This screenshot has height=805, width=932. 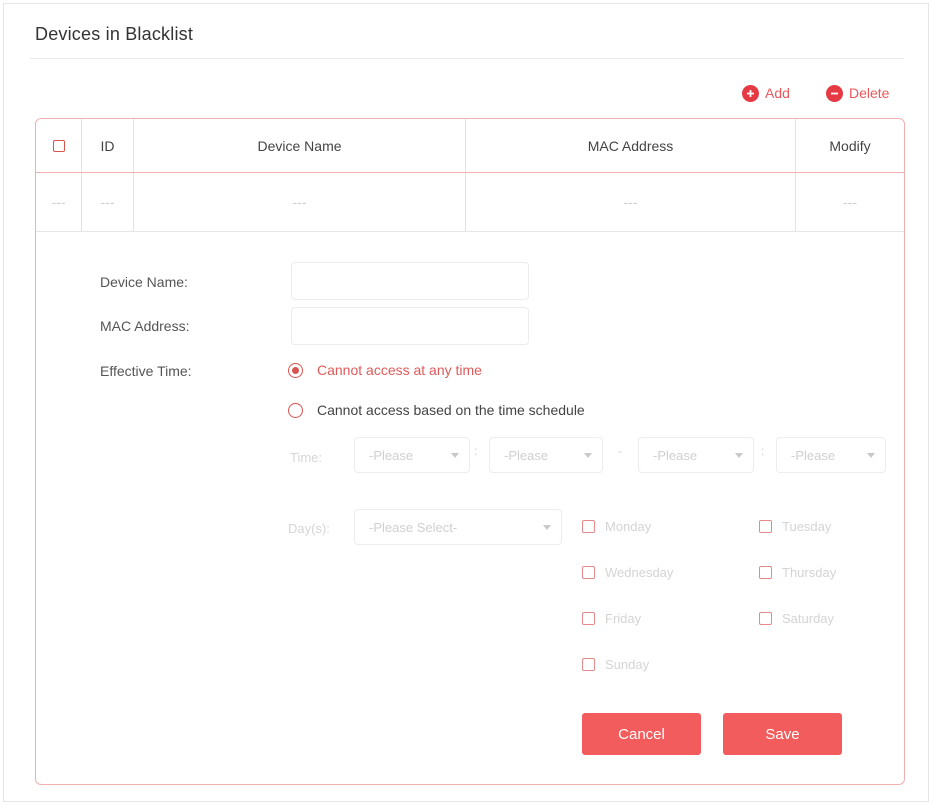 What do you see at coordinates (451, 410) in the screenshot?
I see `option-time-schedule-label: Cannot access based on the time schedule` at bounding box center [451, 410].